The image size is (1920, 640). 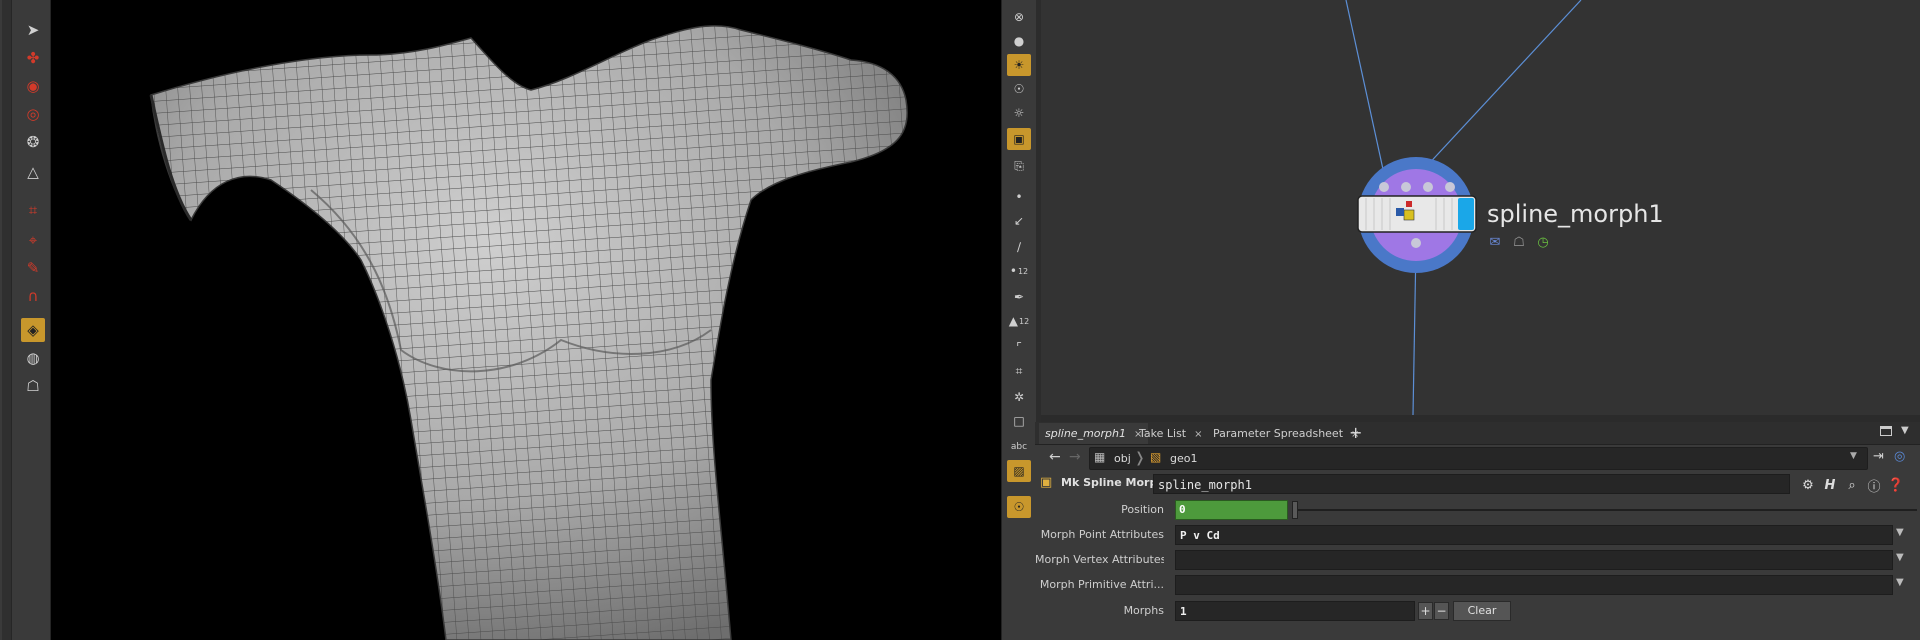 I want to click on magnet-icon: ⌗, so click(x=33, y=210).